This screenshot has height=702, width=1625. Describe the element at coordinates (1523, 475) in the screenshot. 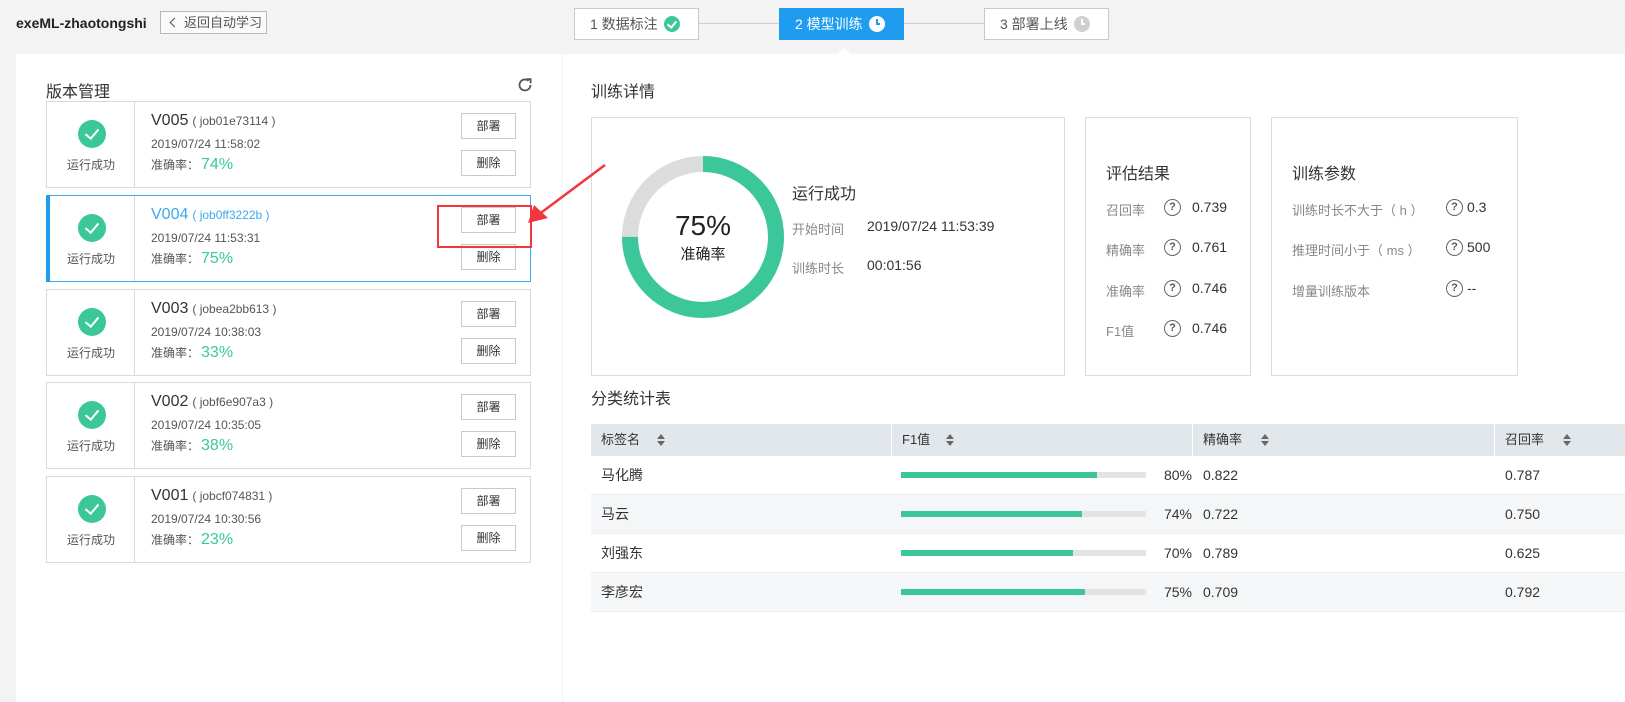

I see `cell-recall: 0.787` at that location.